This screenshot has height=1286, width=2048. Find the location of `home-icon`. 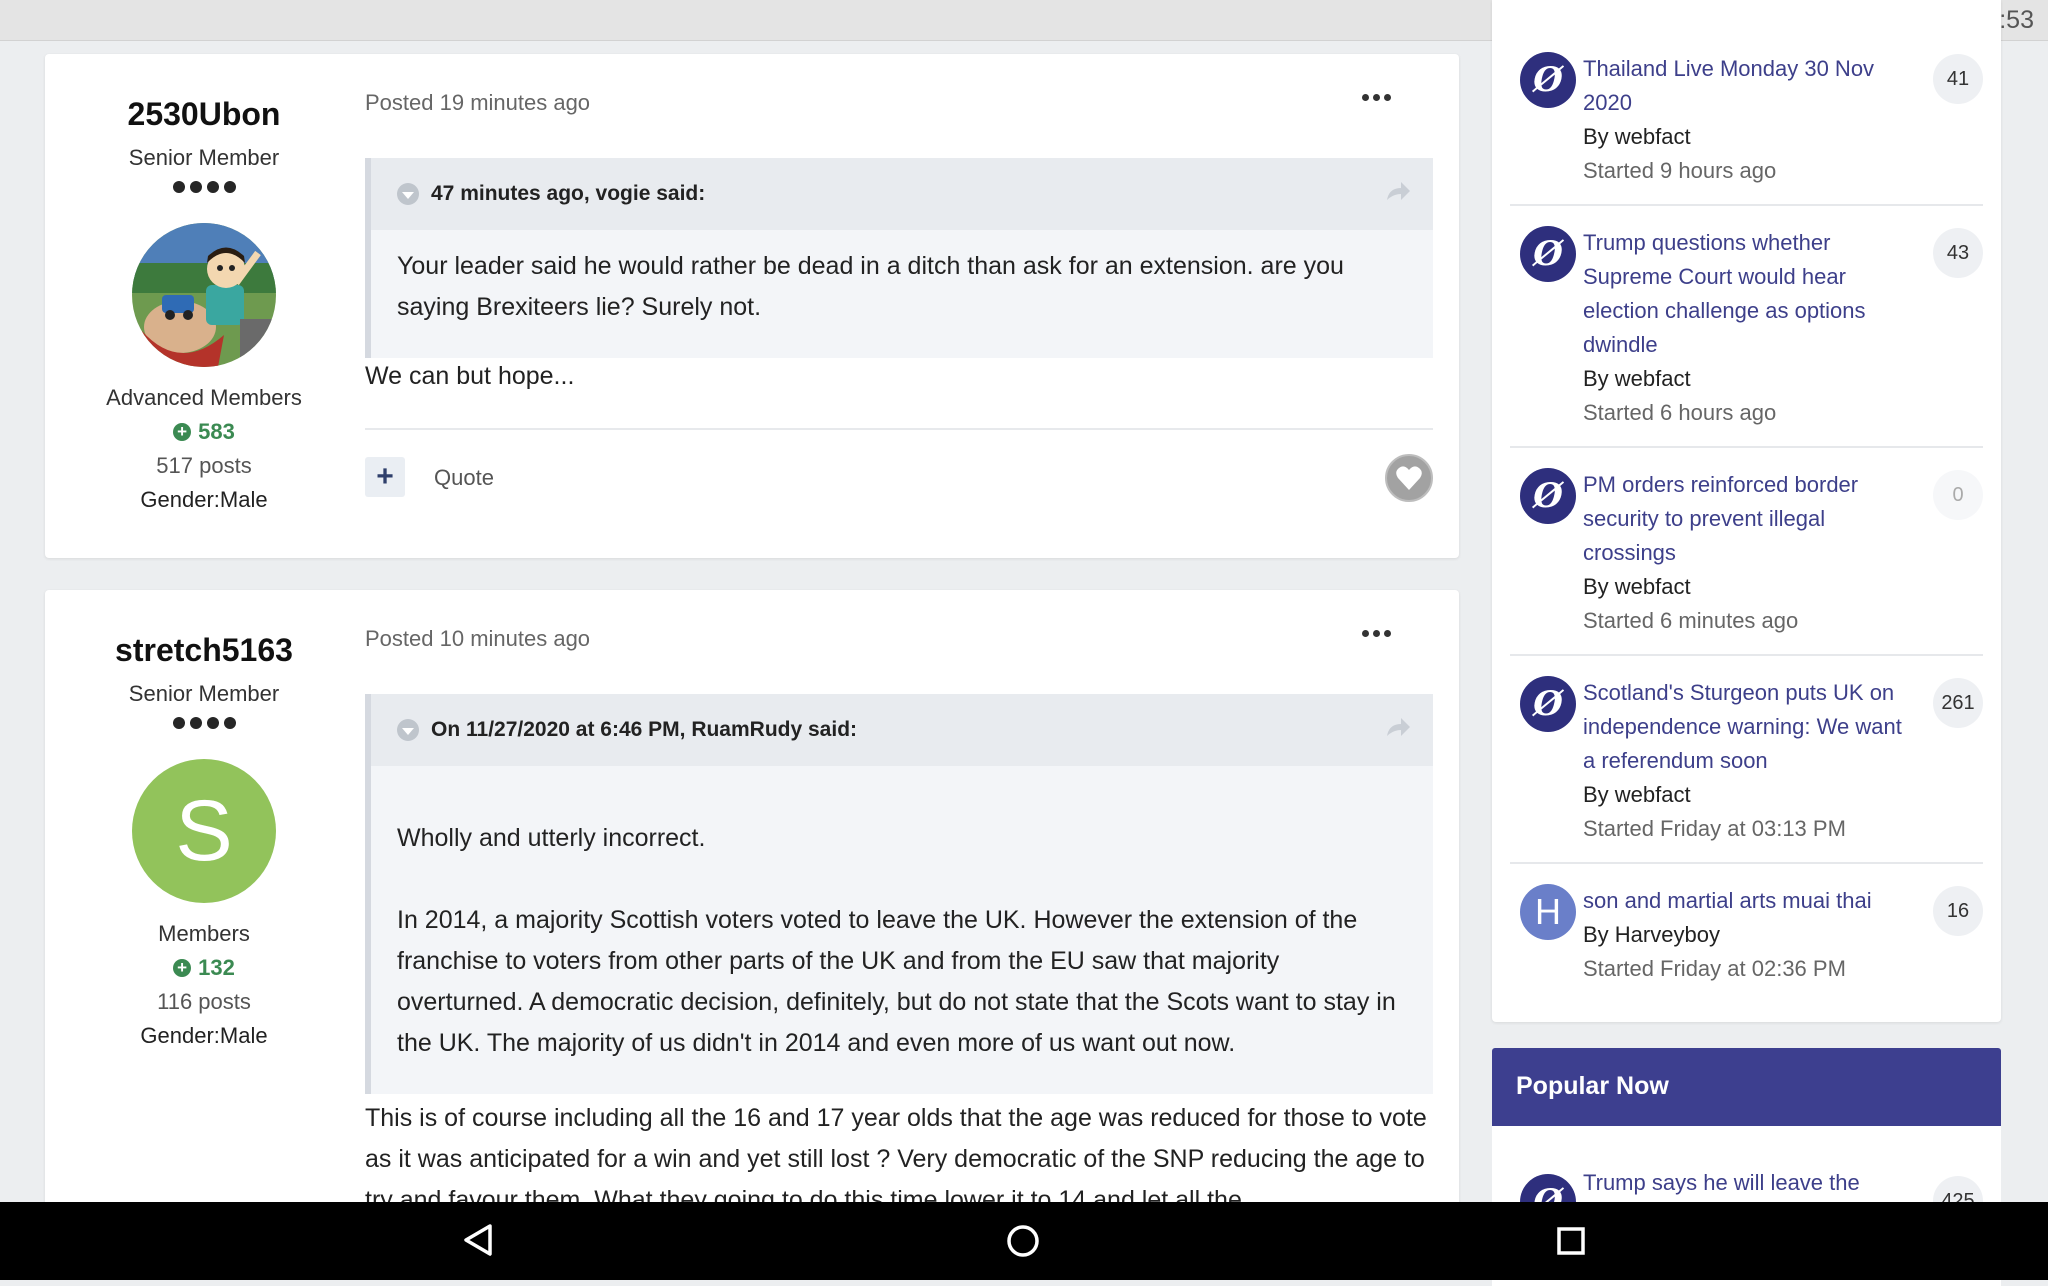

home-icon is located at coordinates (1023, 1241).